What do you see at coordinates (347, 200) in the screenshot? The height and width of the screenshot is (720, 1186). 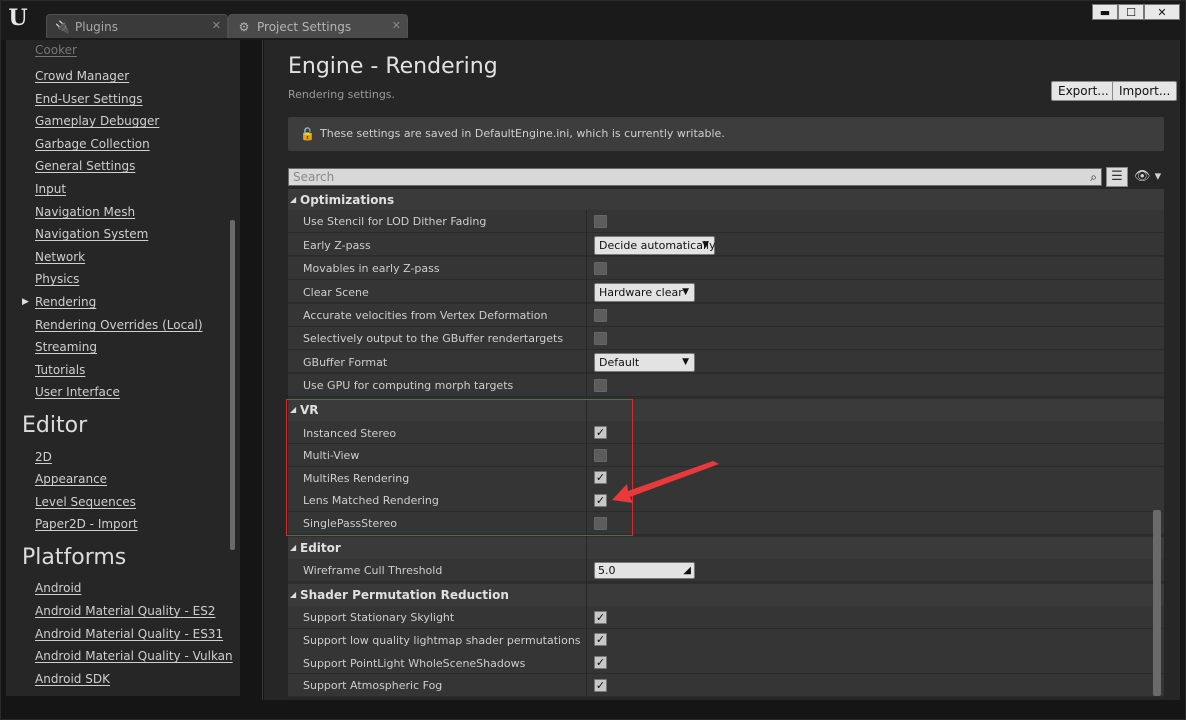 I see `category-title: Optimizations` at bounding box center [347, 200].